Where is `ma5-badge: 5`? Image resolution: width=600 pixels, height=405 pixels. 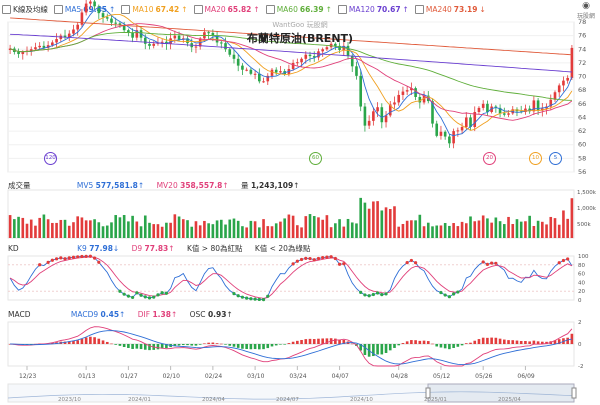
ma5-badge: 5 is located at coordinates (555, 158).